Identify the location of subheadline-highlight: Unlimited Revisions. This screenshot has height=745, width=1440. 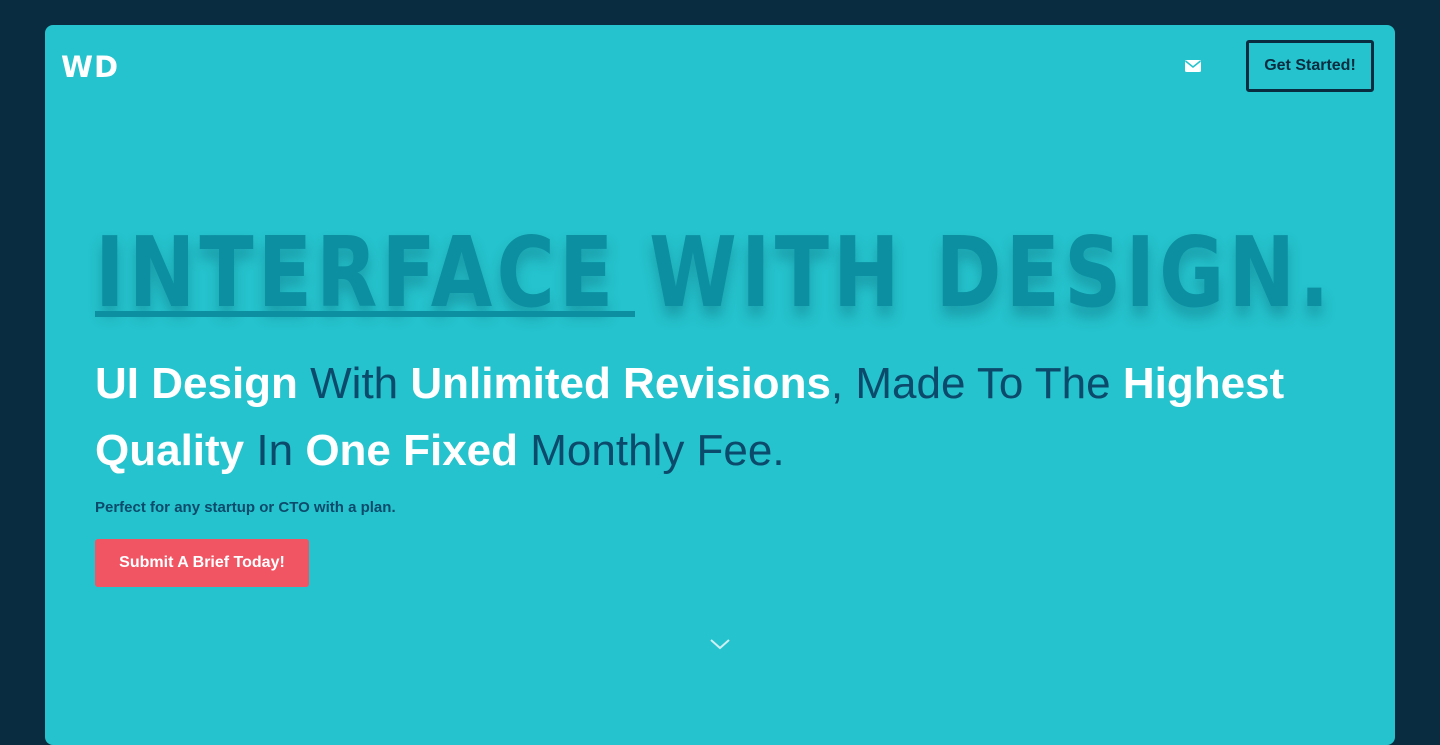
(620, 383).